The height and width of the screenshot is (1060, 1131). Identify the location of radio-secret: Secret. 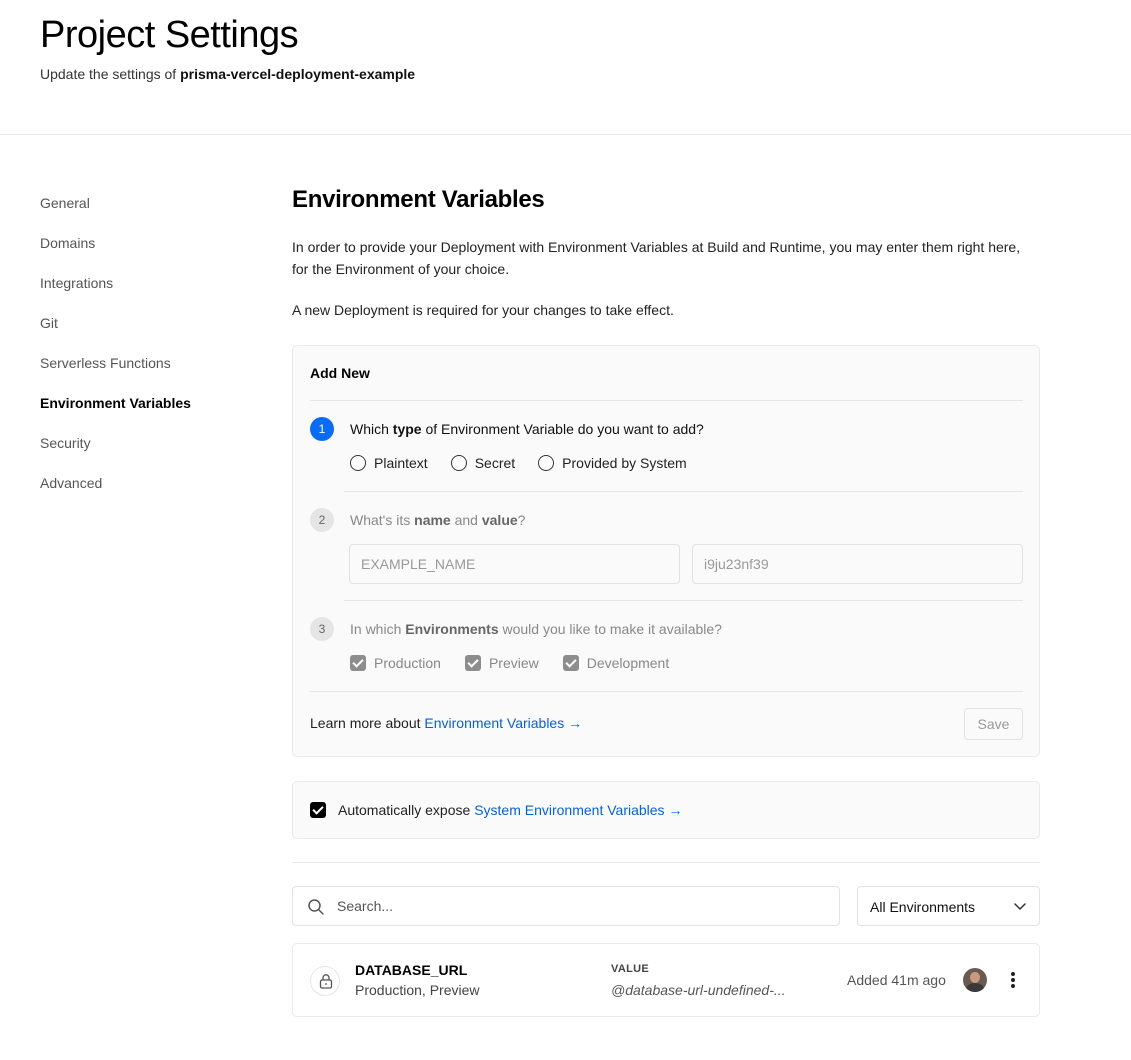
(482, 463).